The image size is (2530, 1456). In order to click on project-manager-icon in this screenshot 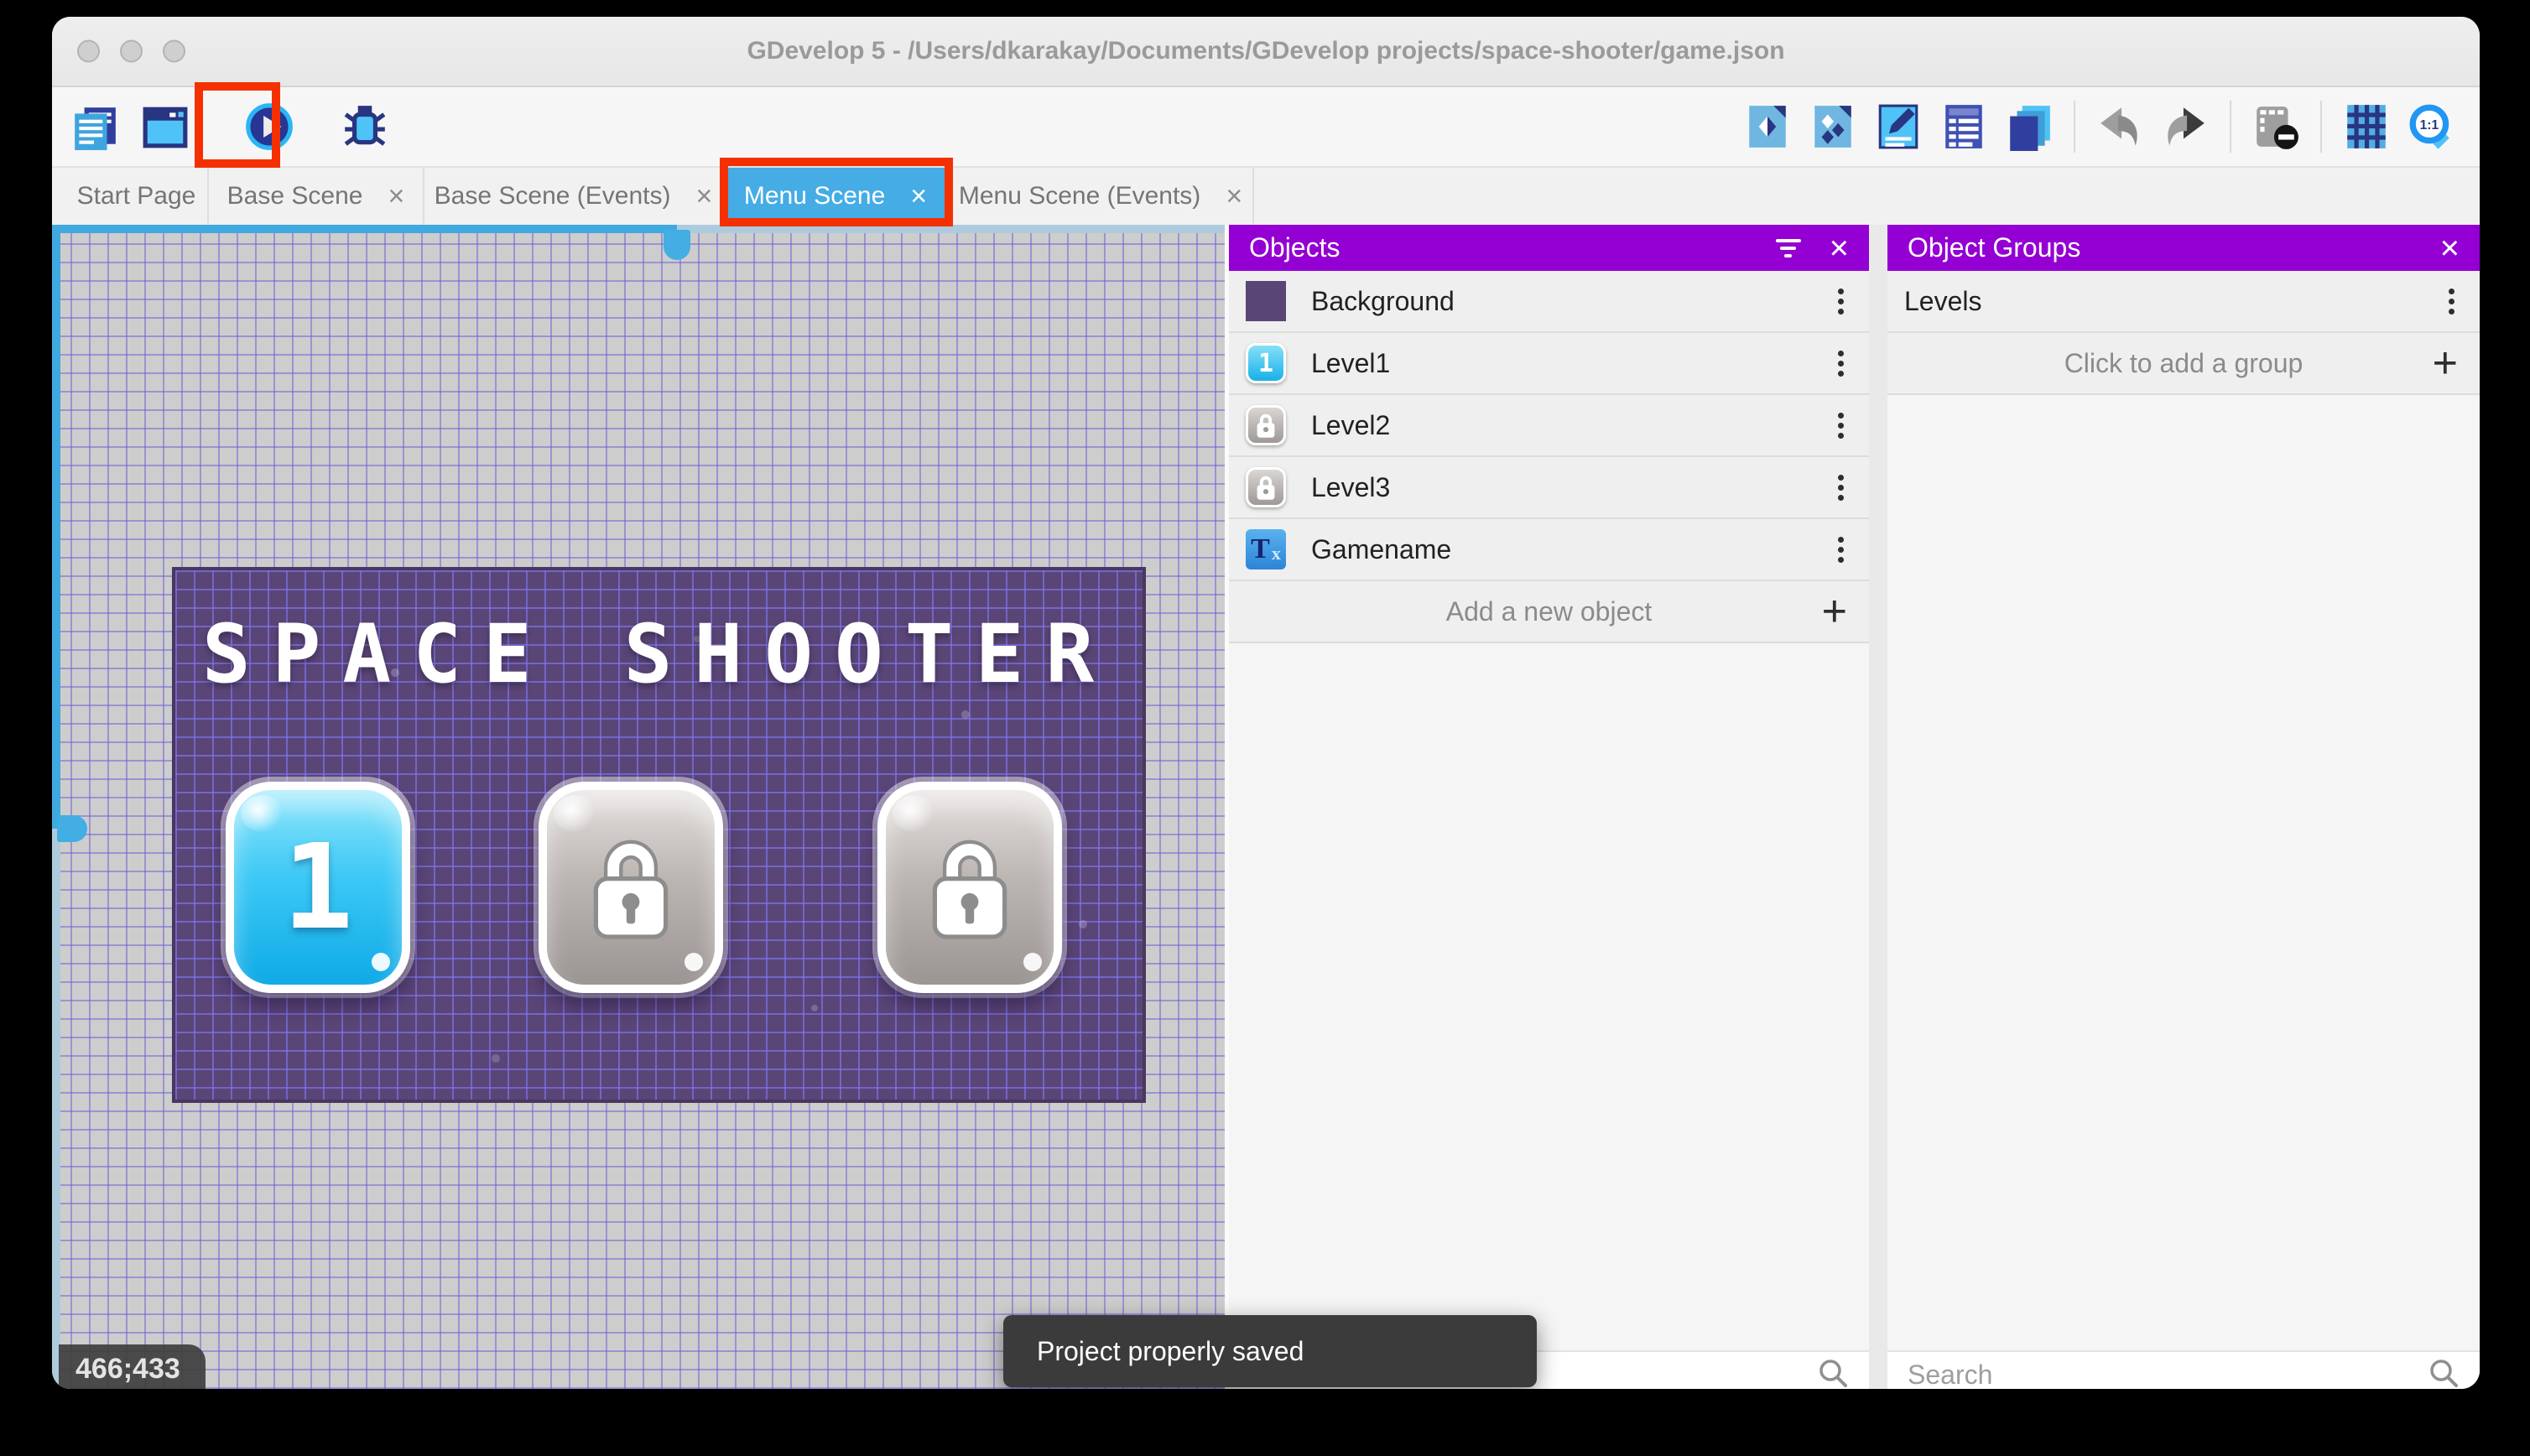, I will do `click(94, 126)`.